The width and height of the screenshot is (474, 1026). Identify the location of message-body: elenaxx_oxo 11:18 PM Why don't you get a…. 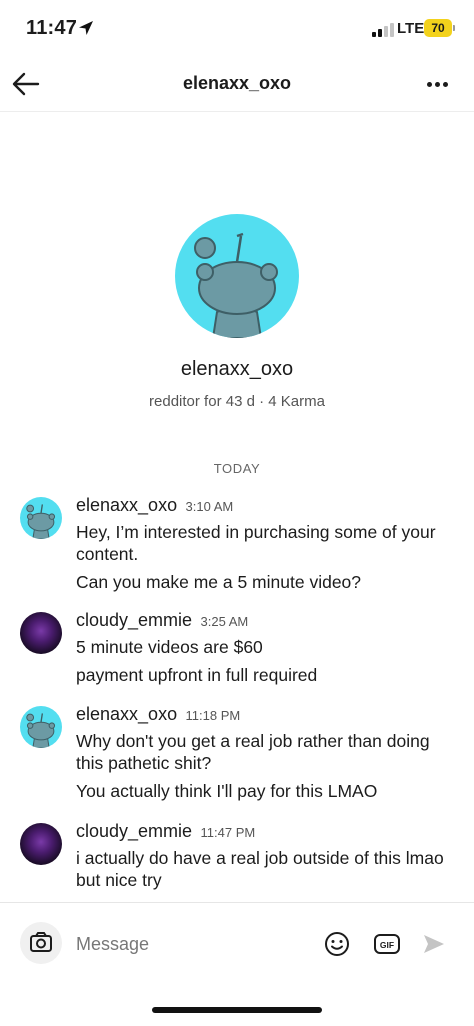
(266, 753).